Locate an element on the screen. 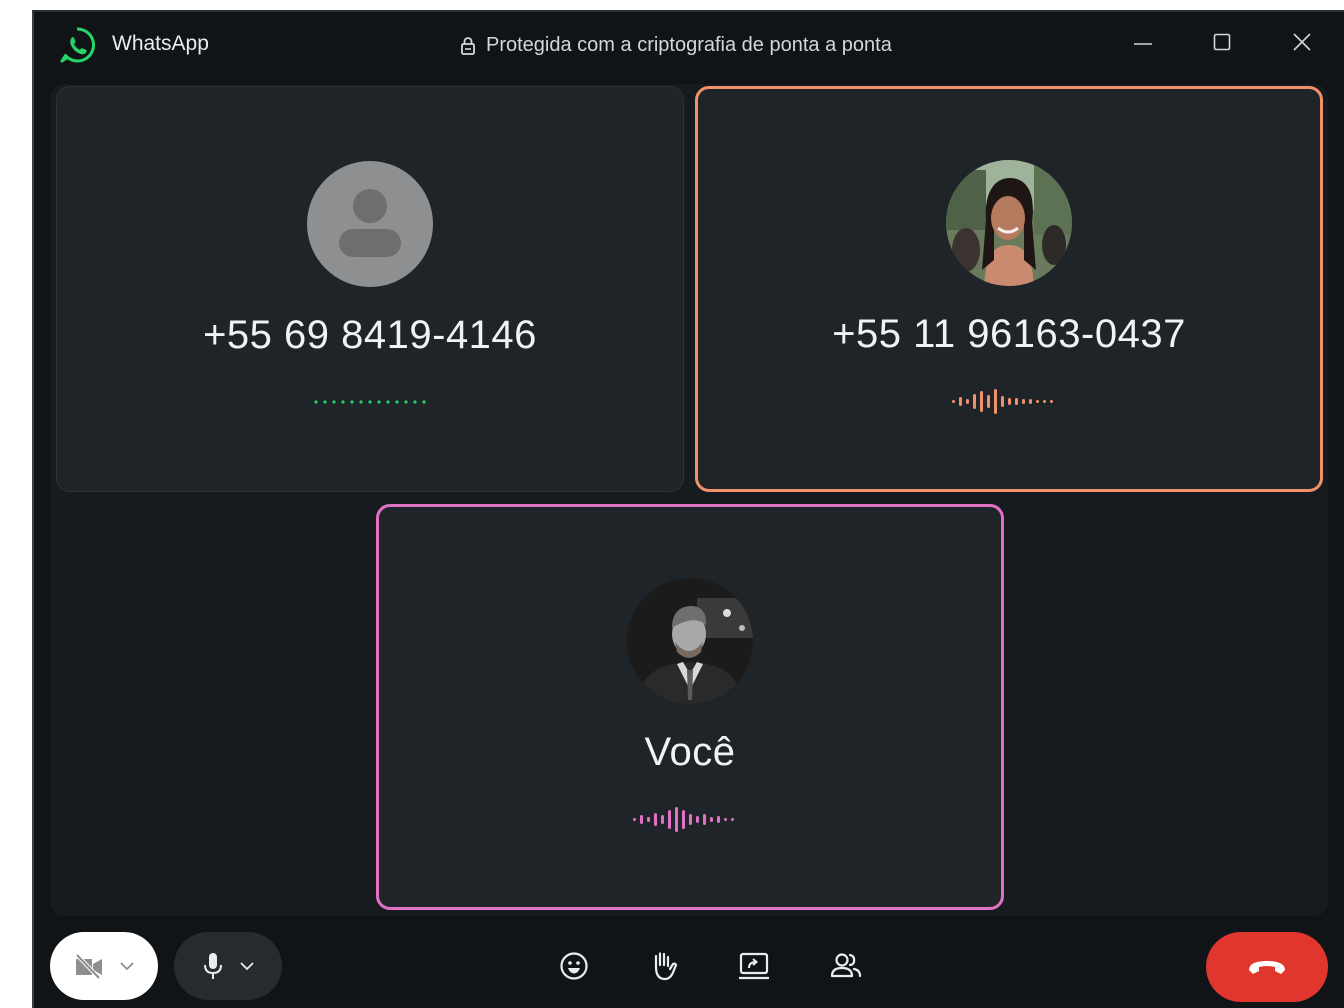  video-off-icon is located at coordinates (88, 966).